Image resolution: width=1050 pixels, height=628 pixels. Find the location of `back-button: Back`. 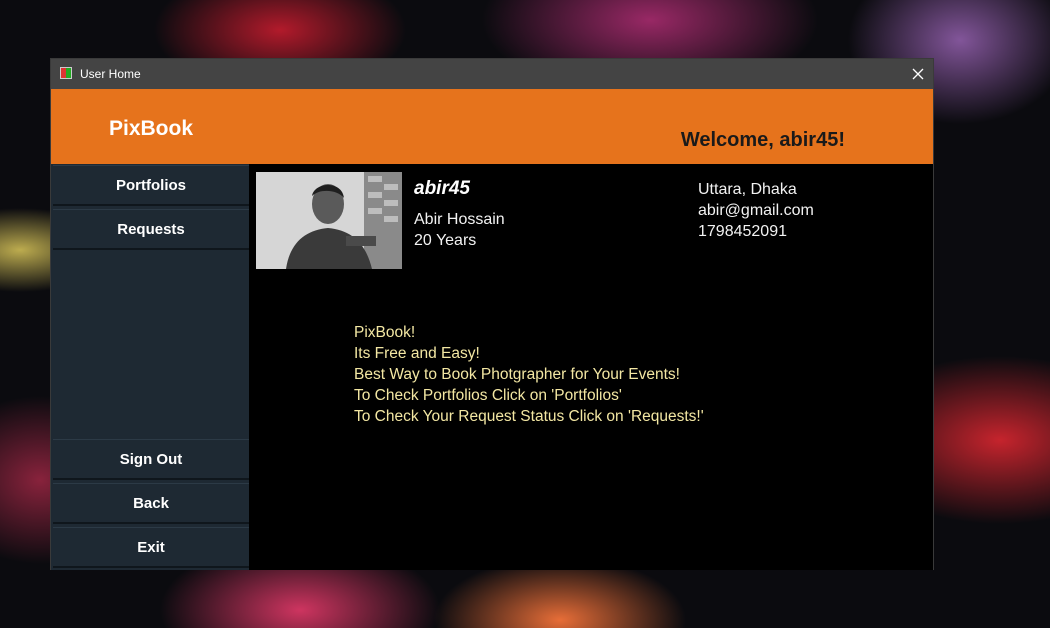

back-button: Back is located at coordinates (151, 503).